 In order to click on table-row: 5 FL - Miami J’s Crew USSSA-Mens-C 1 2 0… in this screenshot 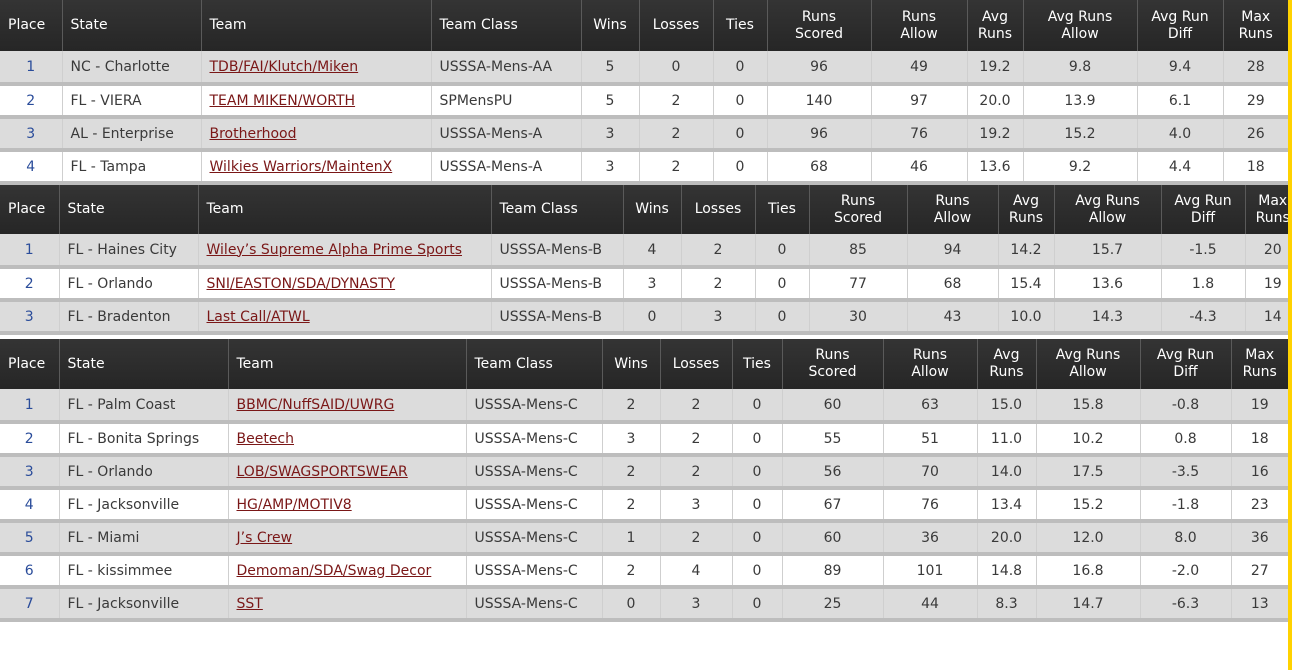, I will do `click(644, 538)`.